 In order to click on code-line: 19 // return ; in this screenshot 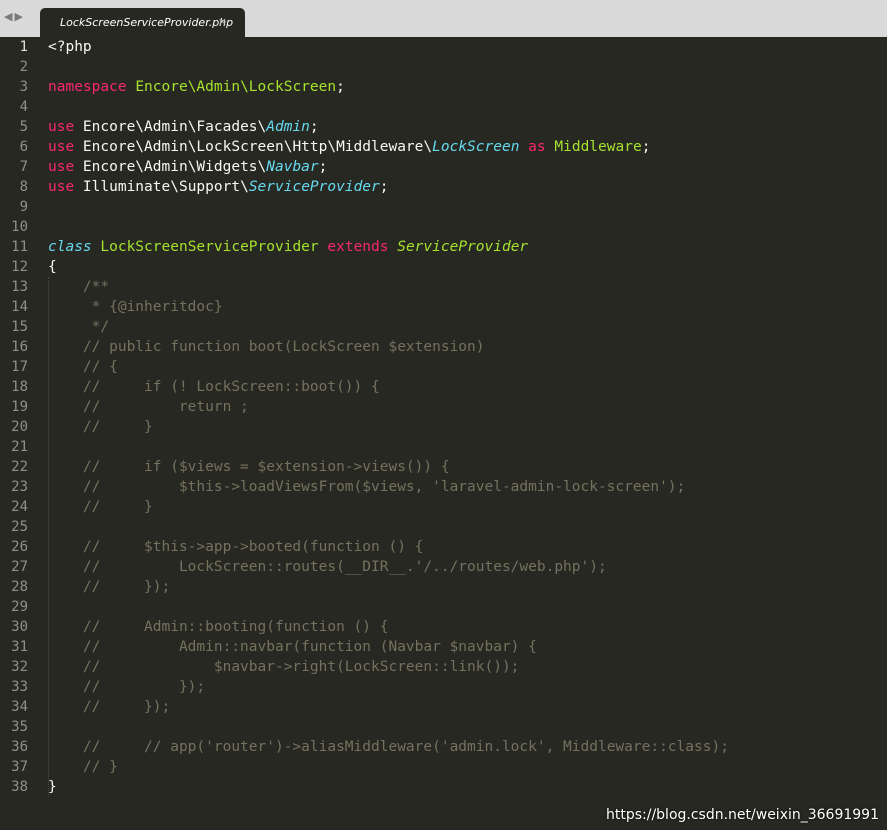, I will do `click(443, 407)`.